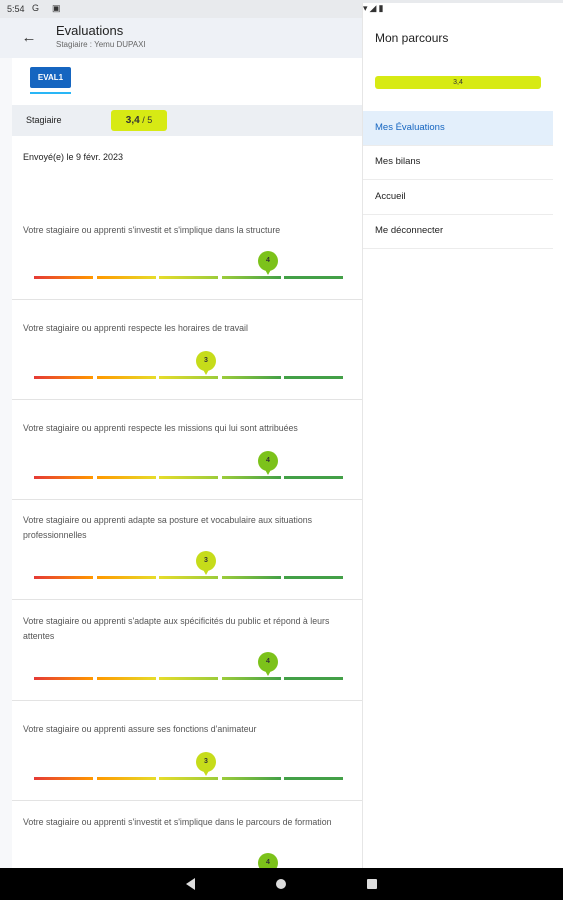 The height and width of the screenshot is (900, 563). I want to click on battery-icon: ▮, so click(382, 8).